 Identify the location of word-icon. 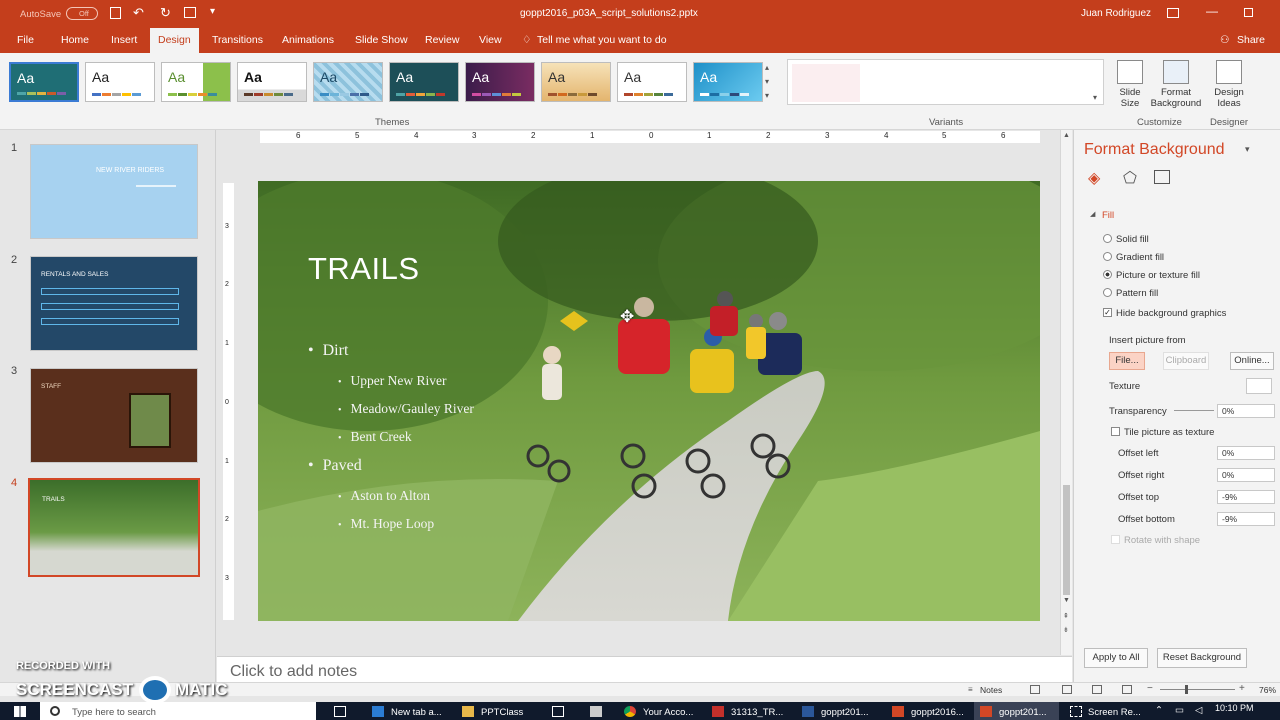
(808, 711).